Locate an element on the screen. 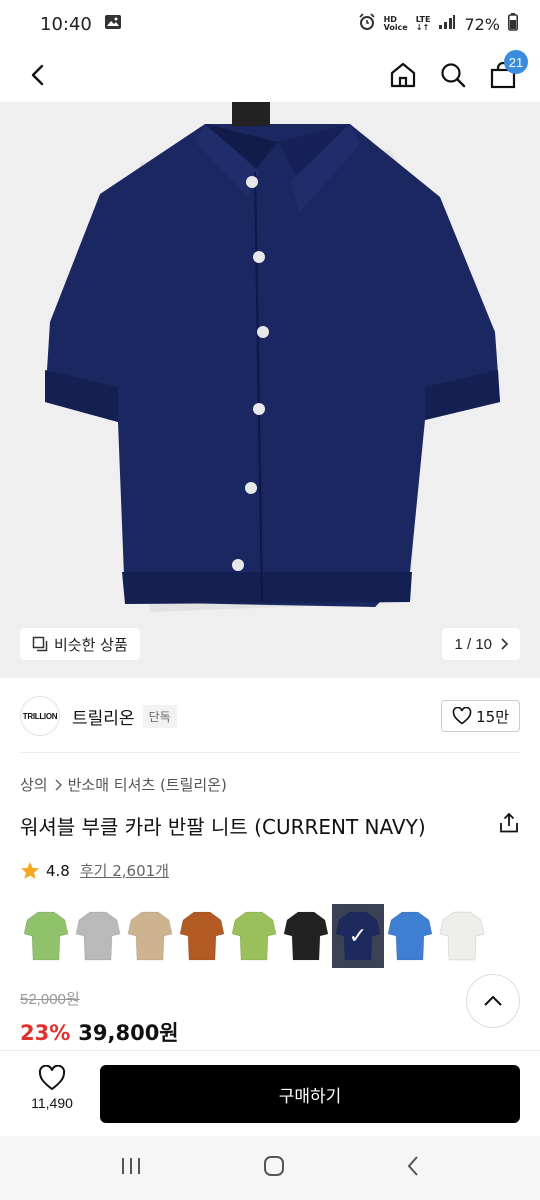  back-button is located at coordinates (38, 75).